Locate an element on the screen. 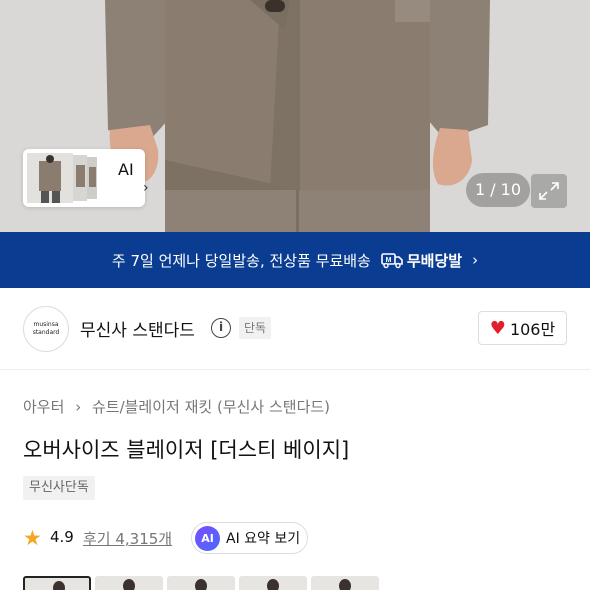 The width and height of the screenshot is (590, 590). heart-icon: ♥ is located at coordinates (497, 328).